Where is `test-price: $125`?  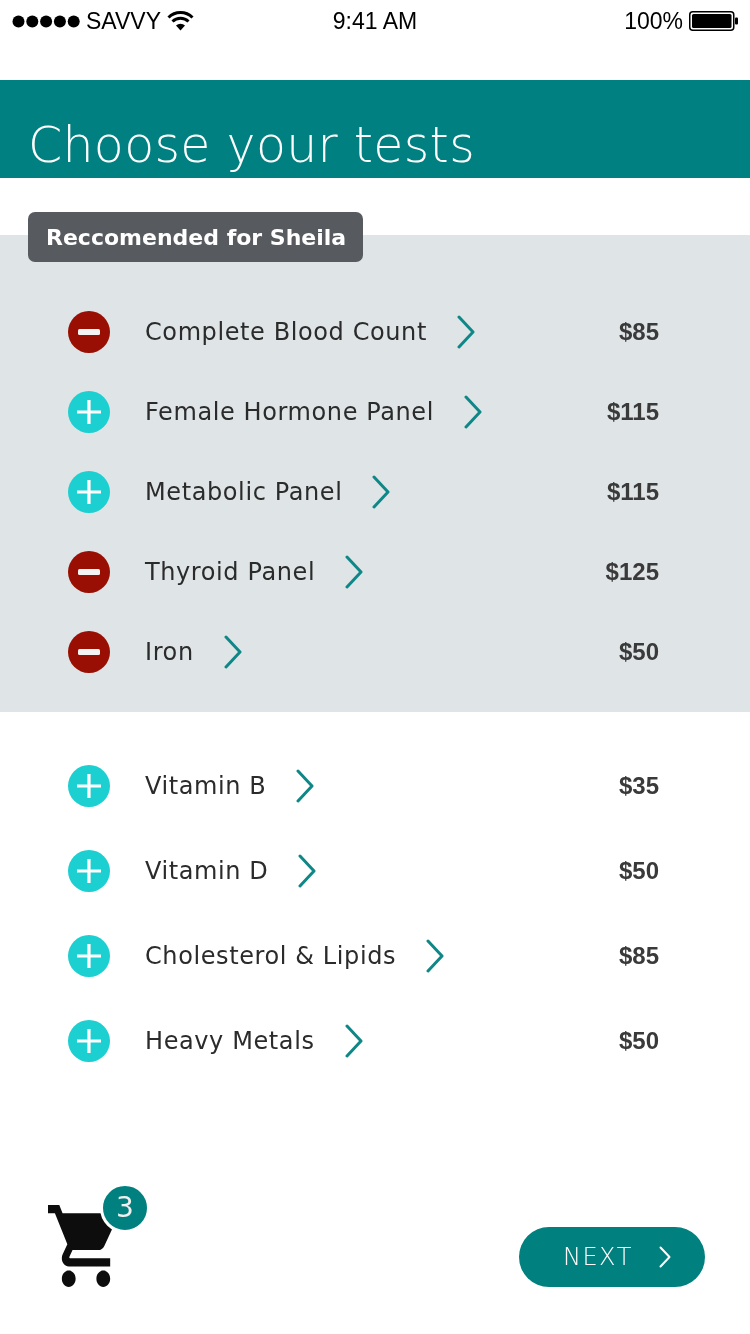 test-price: $125 is located at coordinates (632, 572).